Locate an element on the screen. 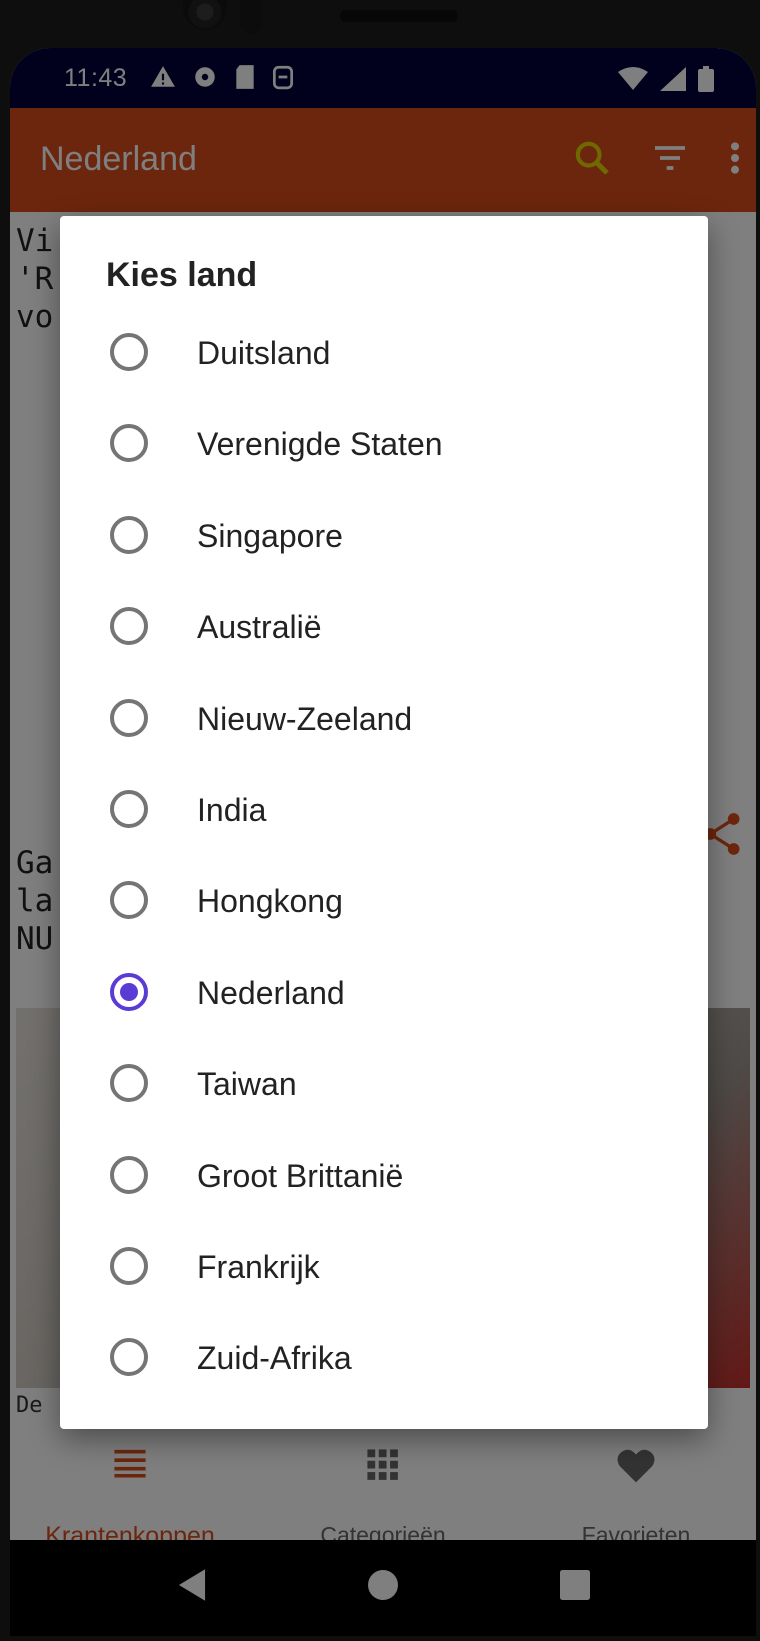 The width and height of the screenshot is (760, 1641). country-option: Zuid-Afrika is located at coordinates (384, 1356).